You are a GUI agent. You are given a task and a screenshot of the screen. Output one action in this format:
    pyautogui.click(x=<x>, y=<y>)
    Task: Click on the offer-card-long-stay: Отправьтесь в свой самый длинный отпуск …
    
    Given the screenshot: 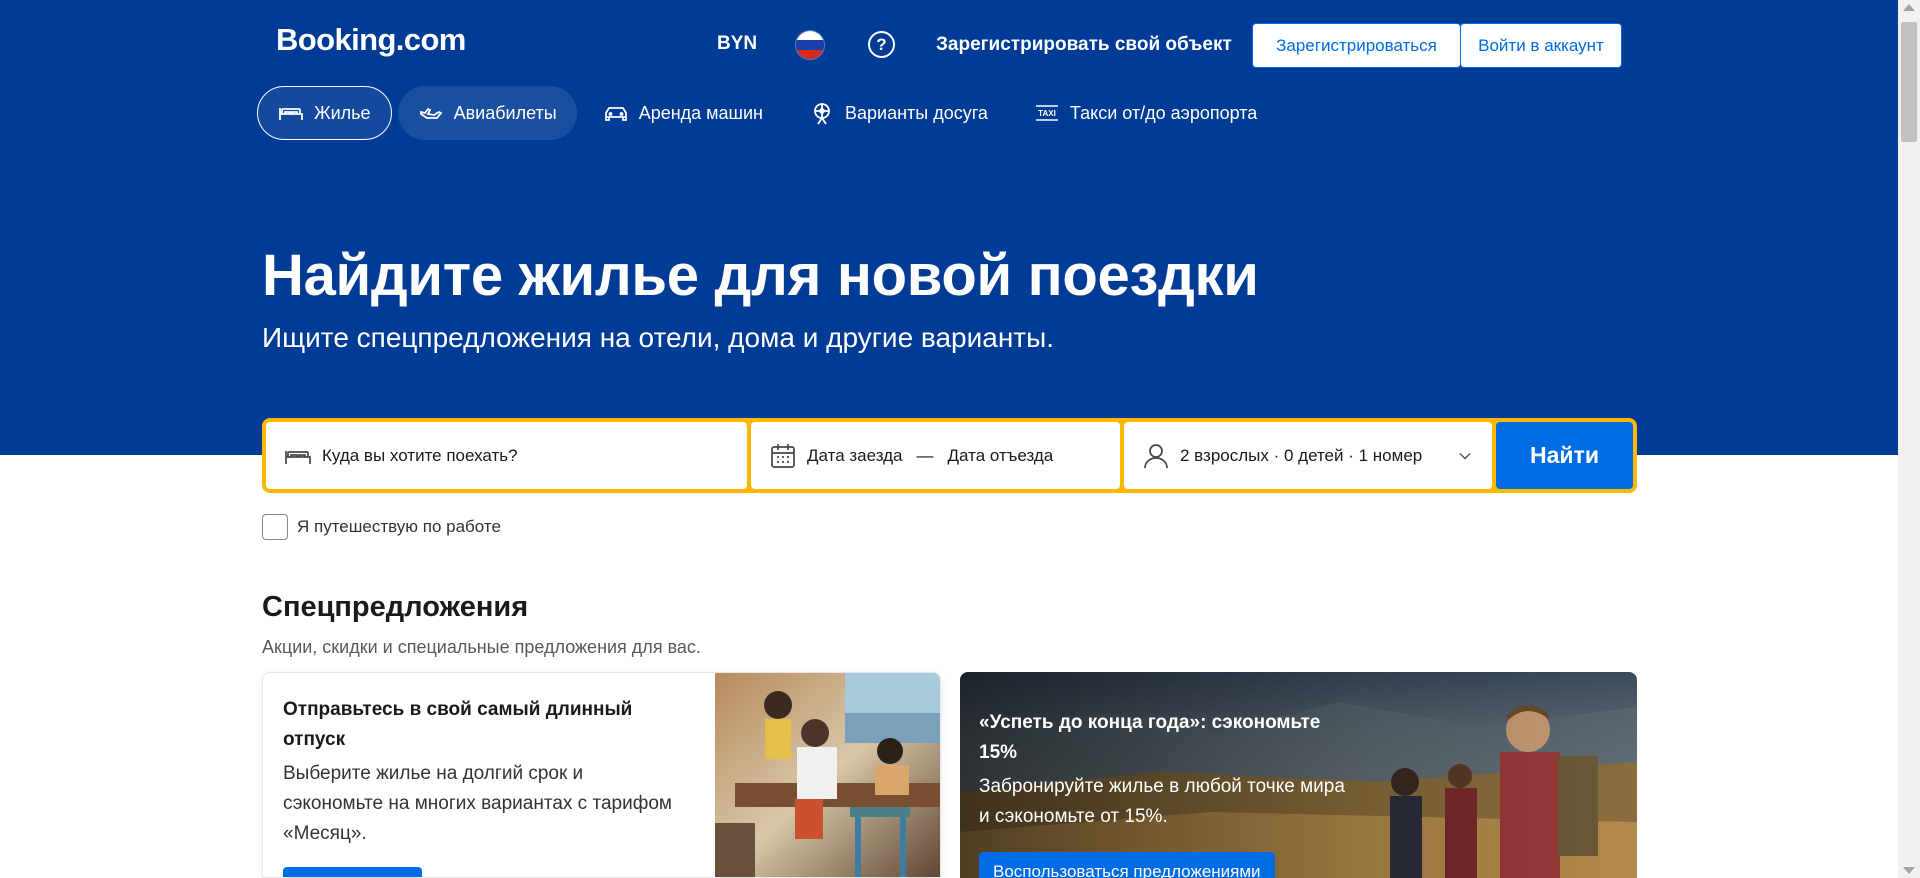 What is the action you would take?
    pyautogui.click(x=601, y=775)
    